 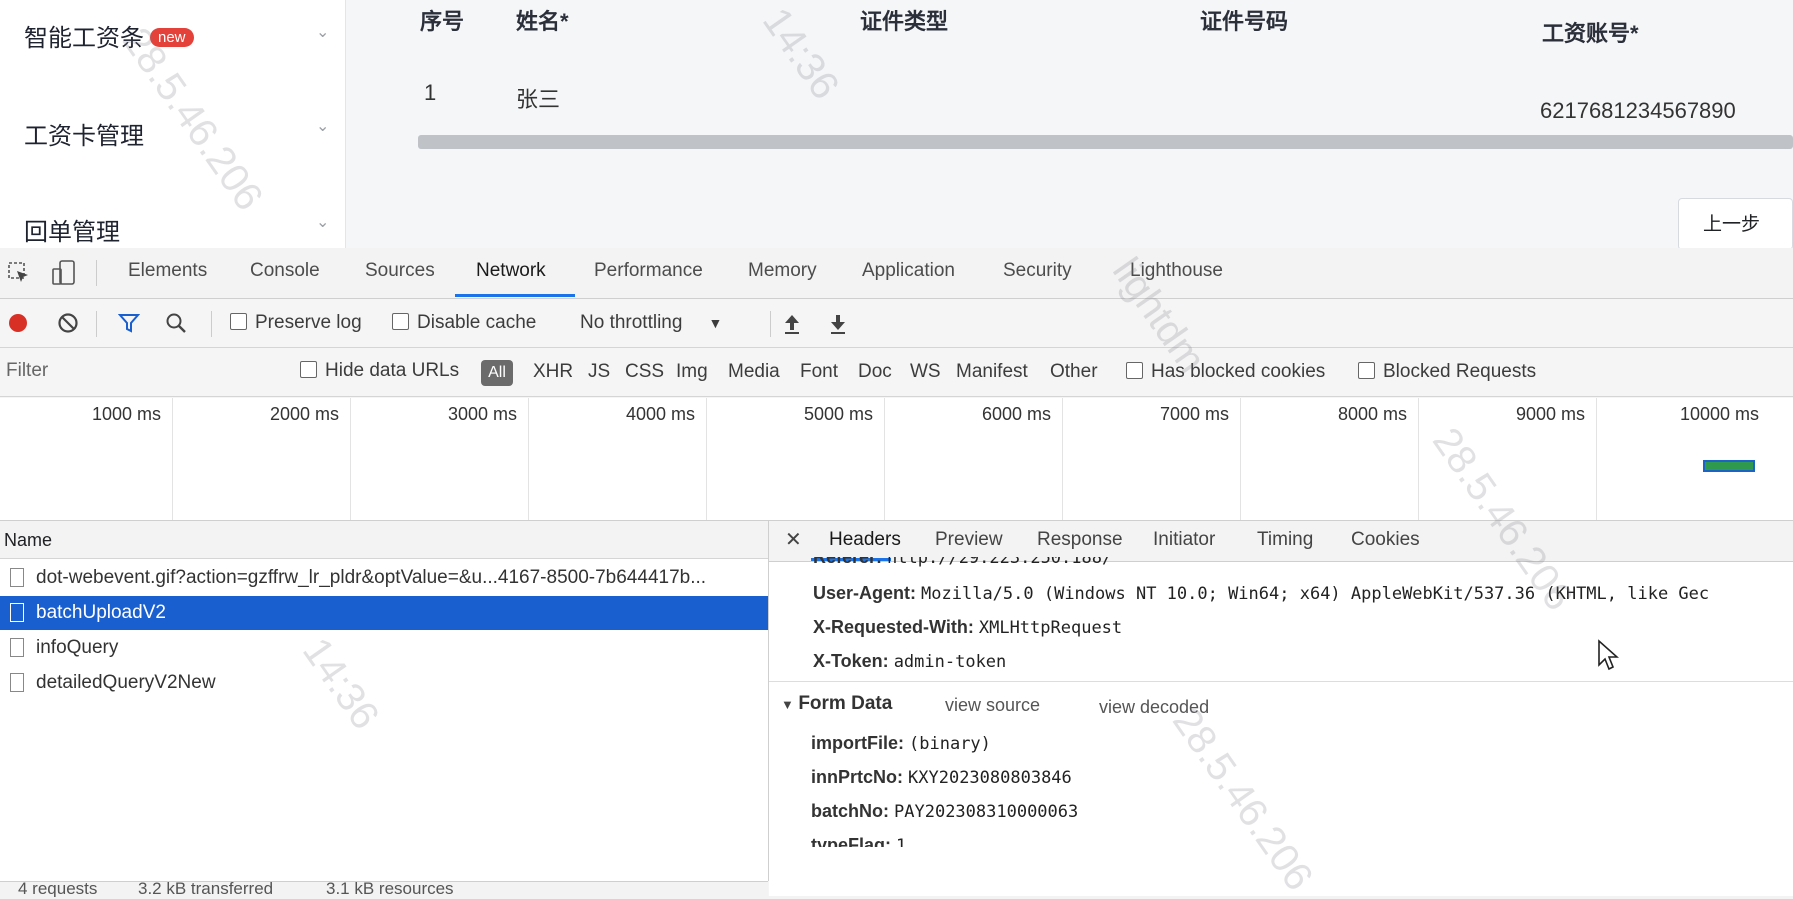 What do you see at coordinates (692, 372) in the screenshot?
I see `filter-type-img: Img` at bounding box center [692, 372].